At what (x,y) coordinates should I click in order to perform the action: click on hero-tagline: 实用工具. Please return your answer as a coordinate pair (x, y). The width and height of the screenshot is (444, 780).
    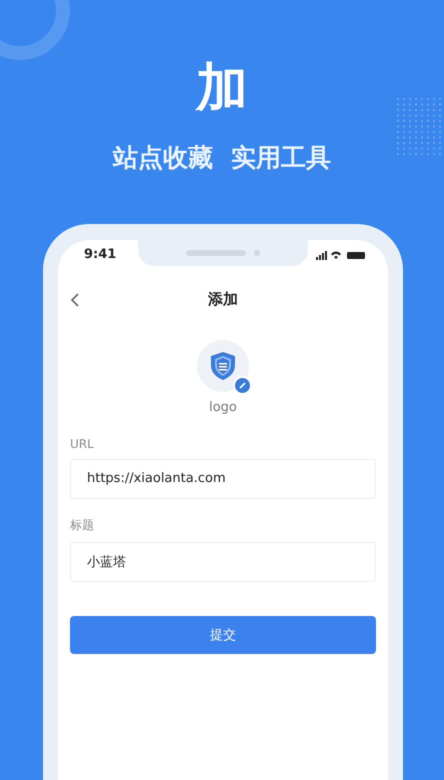
    Looking at the image, I should click on (281, 158).